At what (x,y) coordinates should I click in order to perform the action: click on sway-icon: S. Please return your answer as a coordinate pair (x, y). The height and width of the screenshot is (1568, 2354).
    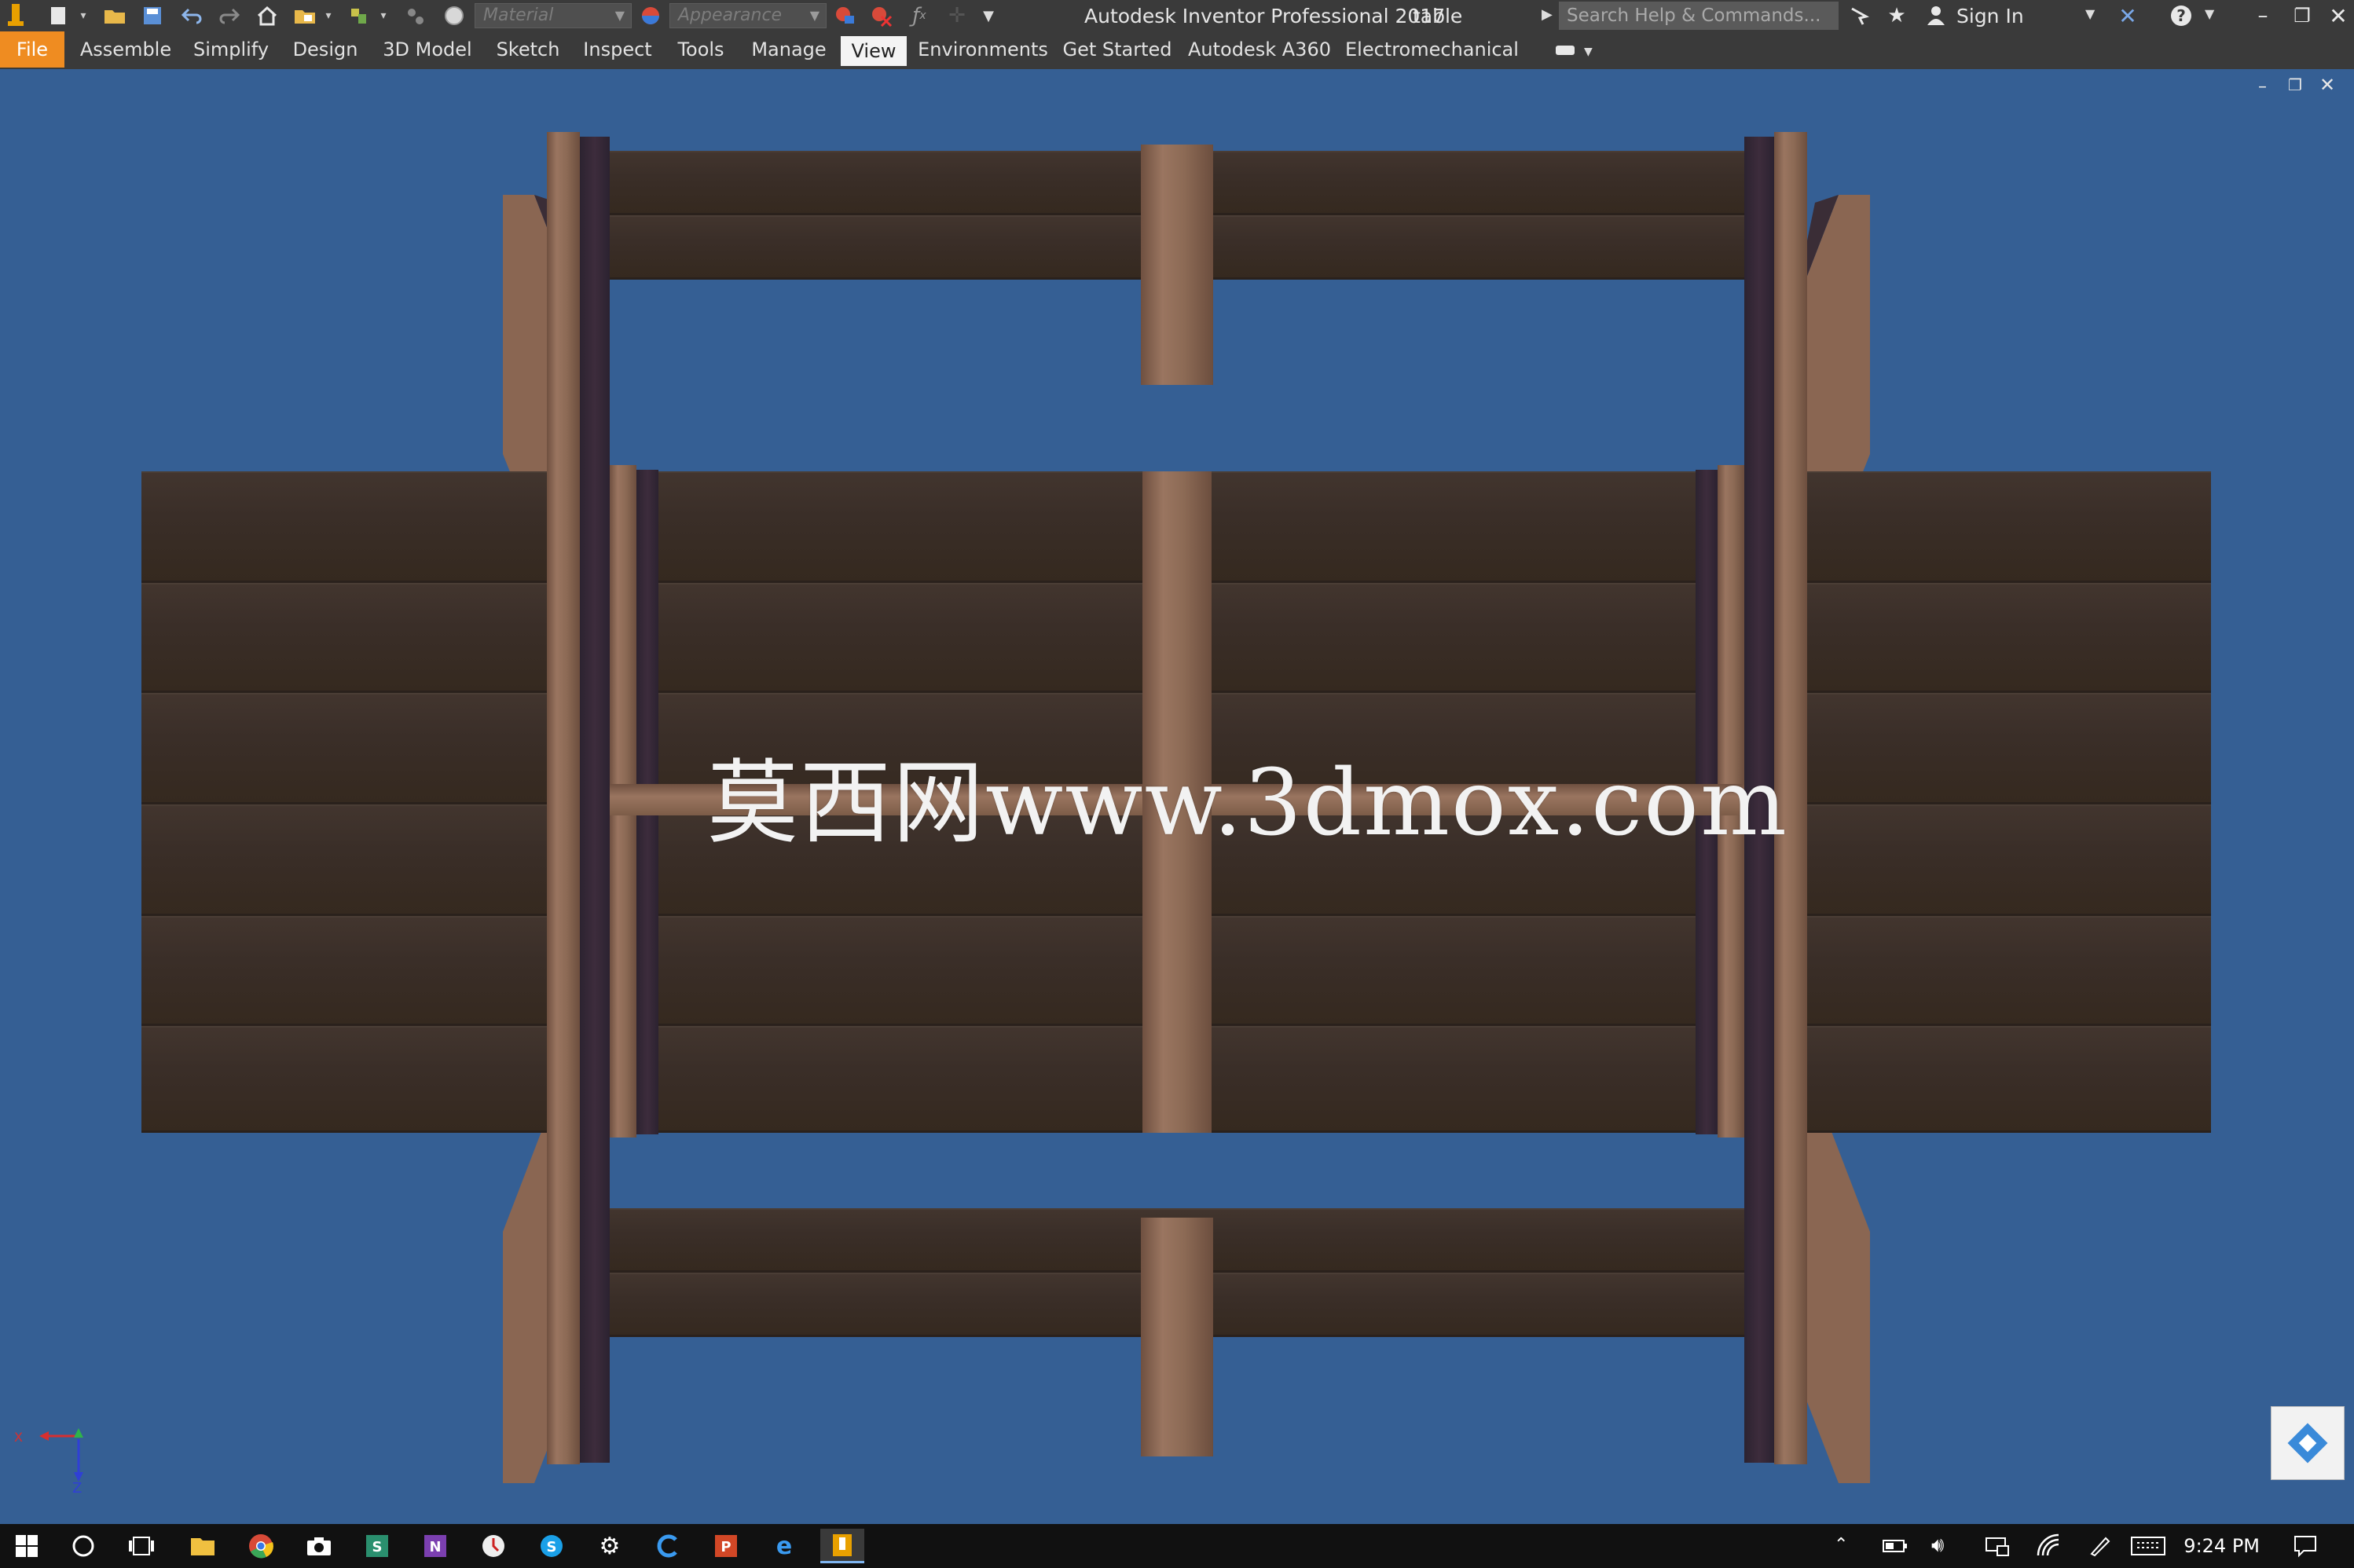
    Looking at the image, I should click on (377, 1546).